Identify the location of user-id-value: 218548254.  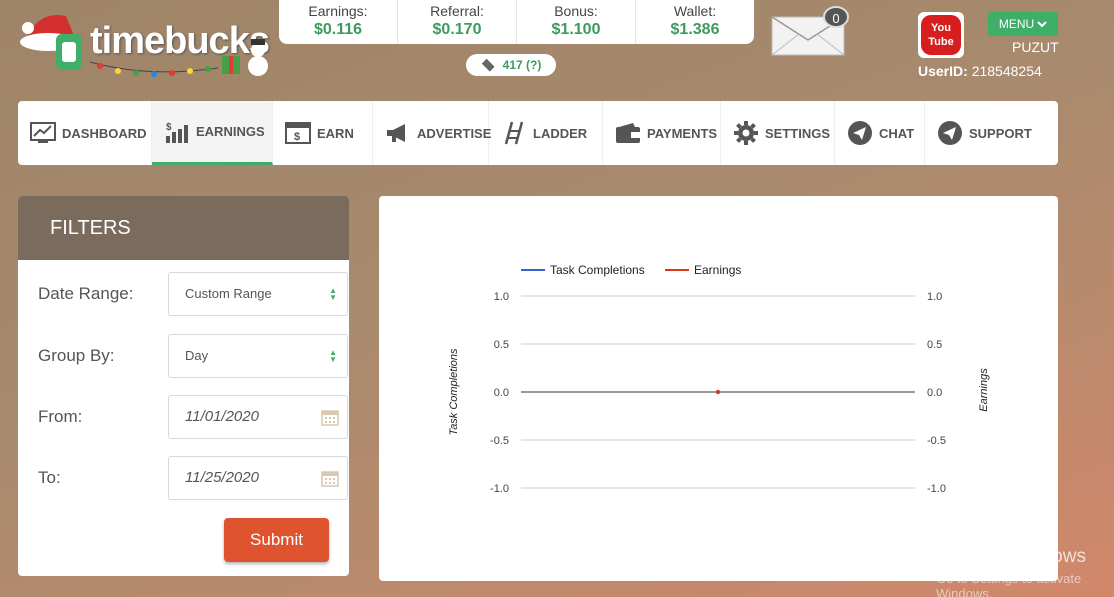
(1006, 71).